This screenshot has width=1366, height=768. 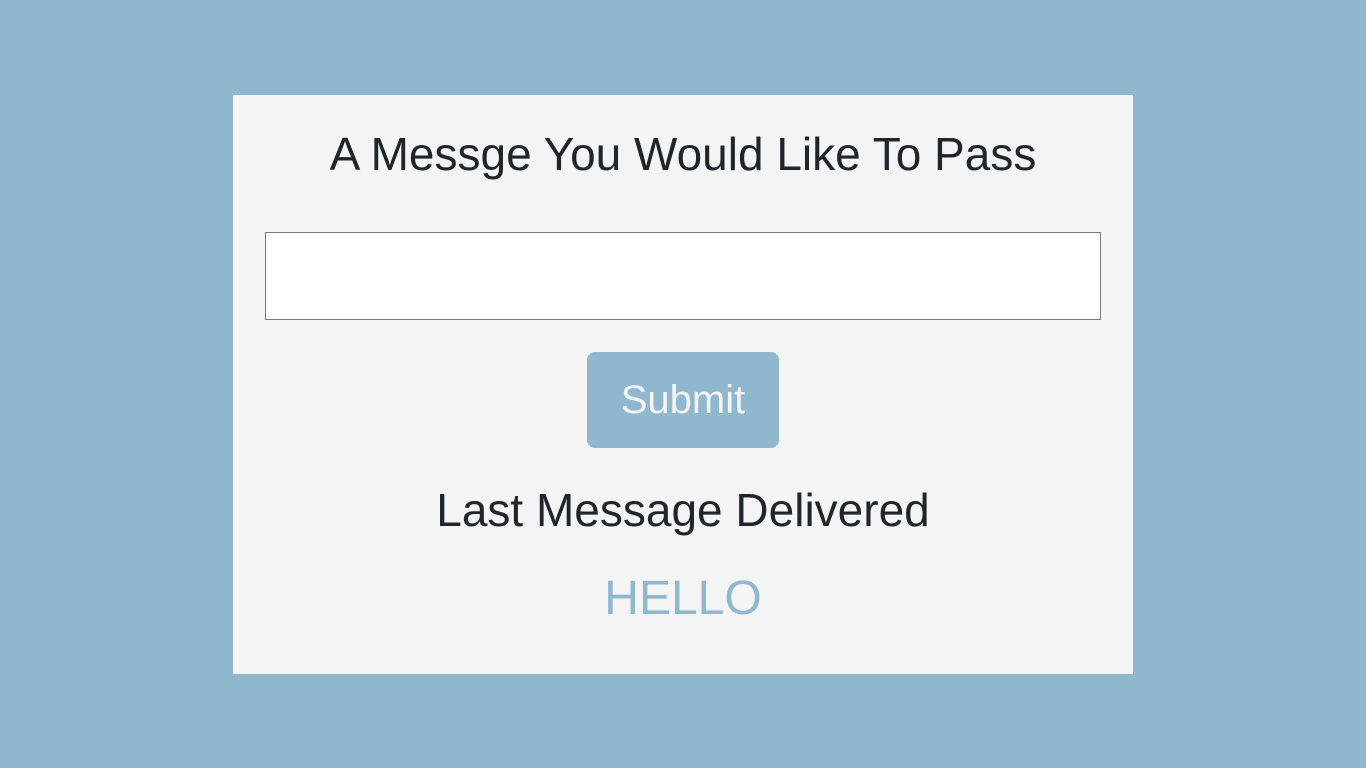 I want to click on last-message-text: HELLO, so click(x=683, y=598).